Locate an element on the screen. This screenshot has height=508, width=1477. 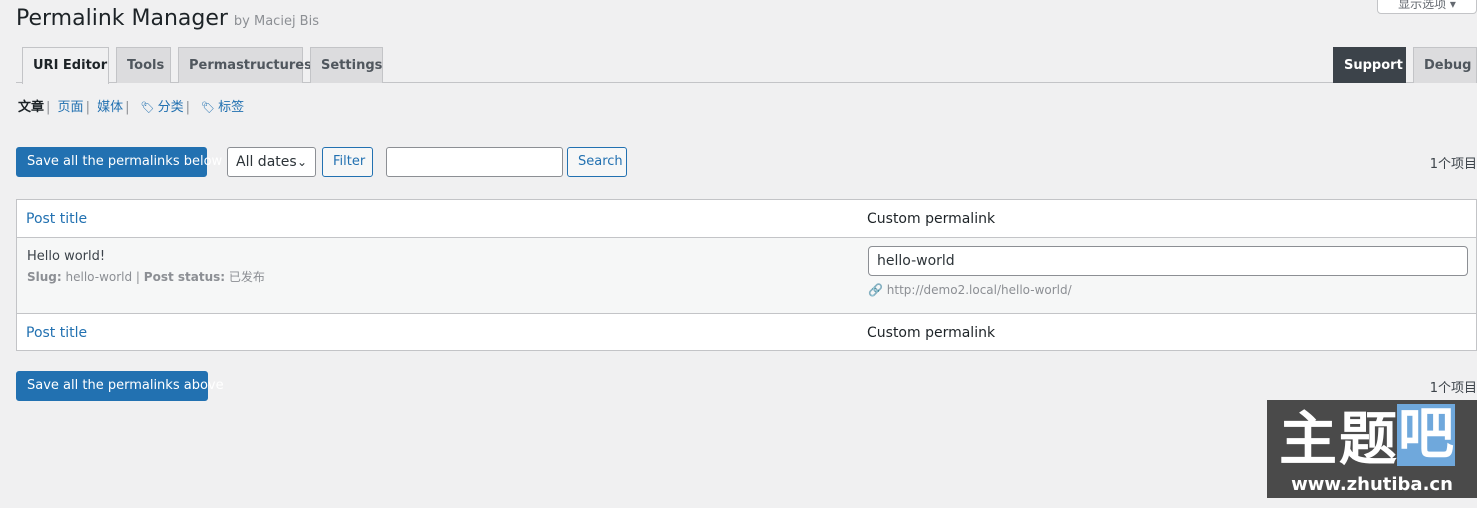
tab-permastructures: Permastructures is located at coordinates (245, 65).